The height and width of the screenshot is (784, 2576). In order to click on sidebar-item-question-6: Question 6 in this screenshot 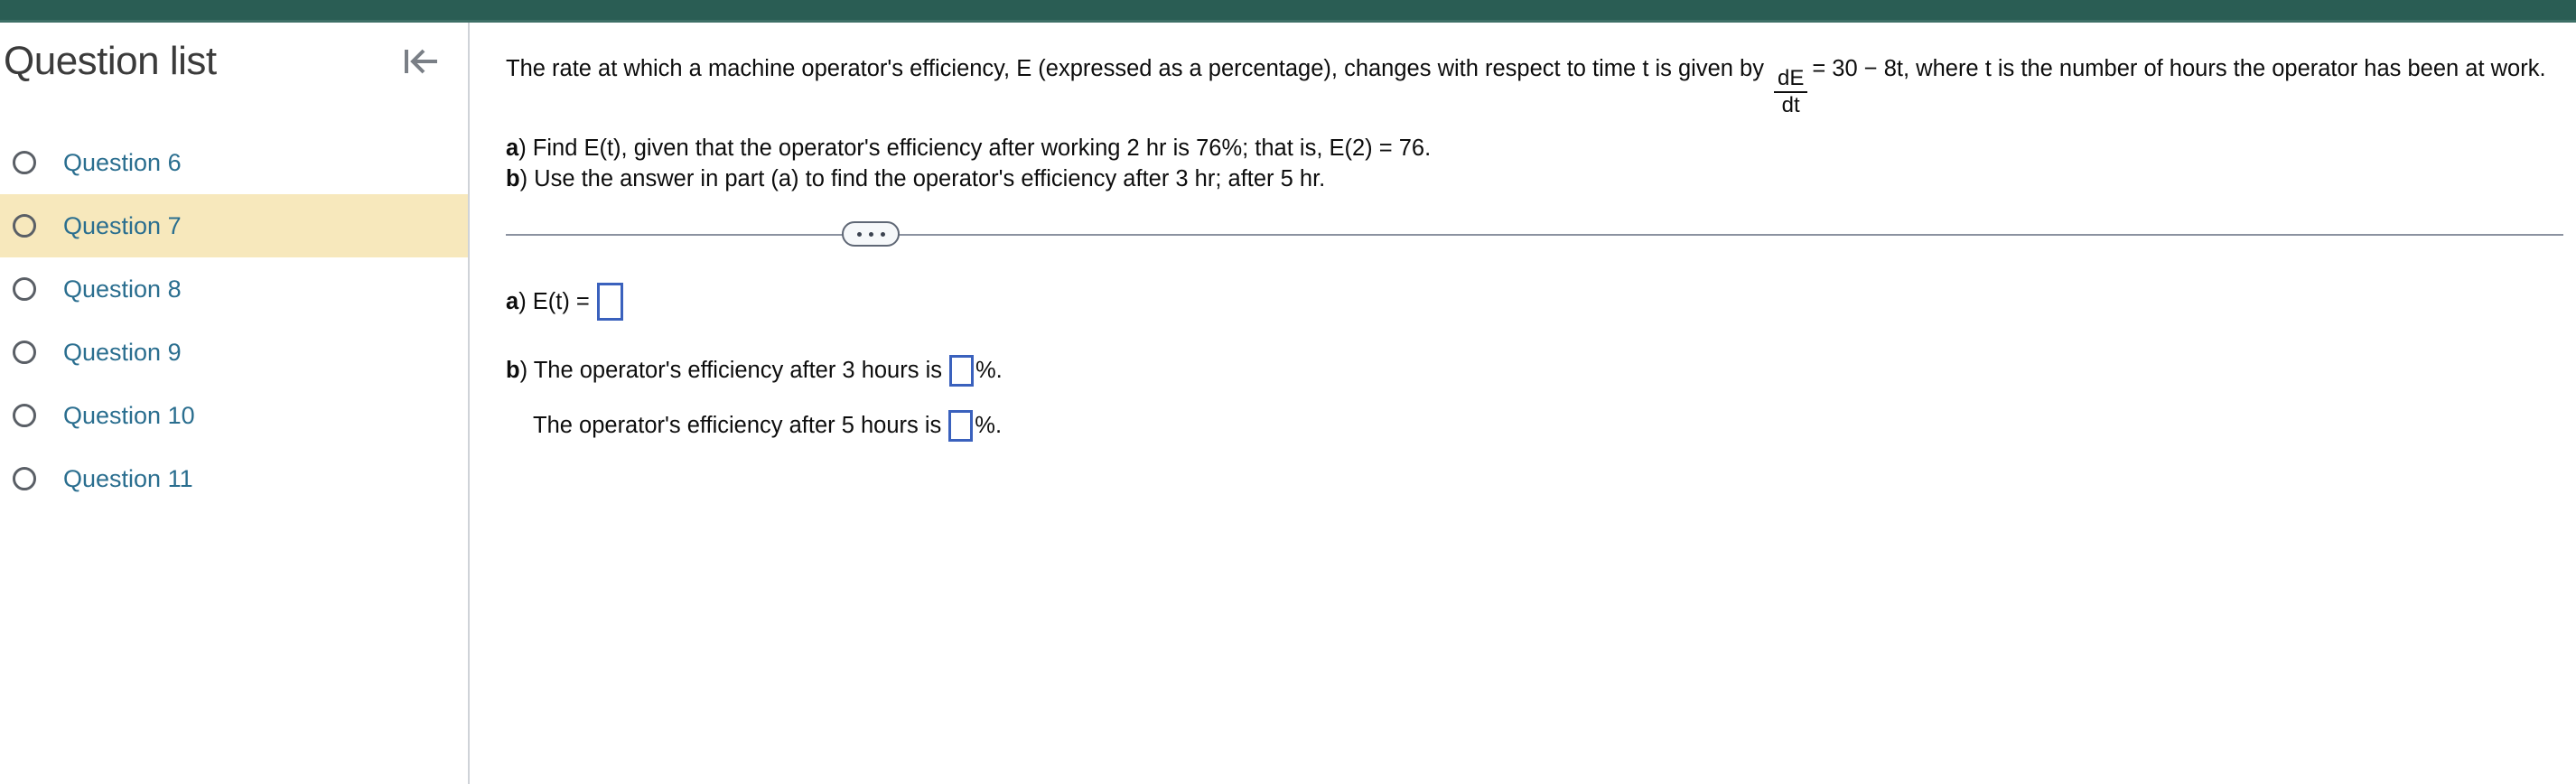, I will do `click(234, 162)`.